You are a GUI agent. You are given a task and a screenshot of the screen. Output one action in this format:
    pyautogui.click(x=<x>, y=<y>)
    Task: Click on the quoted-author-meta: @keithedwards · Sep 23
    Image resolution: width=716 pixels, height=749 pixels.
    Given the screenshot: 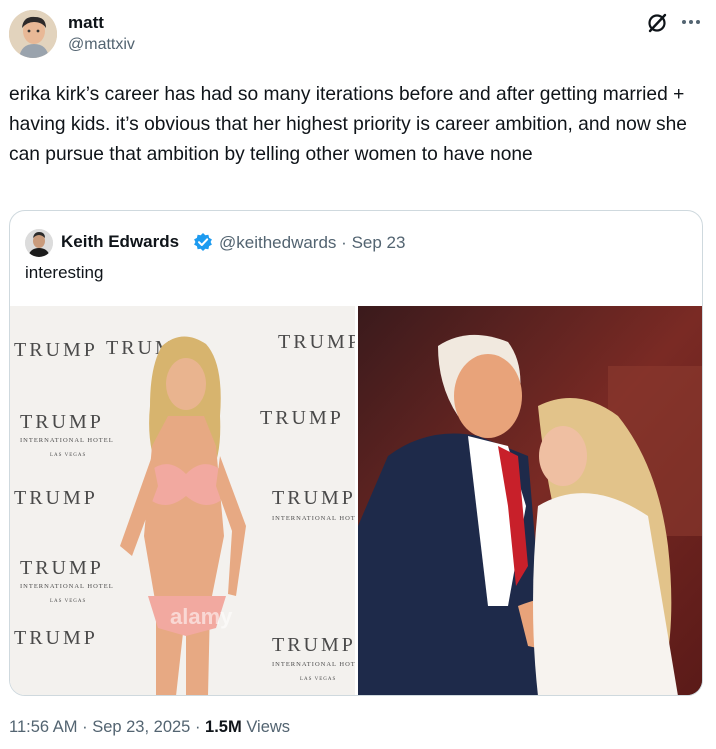 What is the action you would take?
    pyautogui.click(x=312, y=243)
    